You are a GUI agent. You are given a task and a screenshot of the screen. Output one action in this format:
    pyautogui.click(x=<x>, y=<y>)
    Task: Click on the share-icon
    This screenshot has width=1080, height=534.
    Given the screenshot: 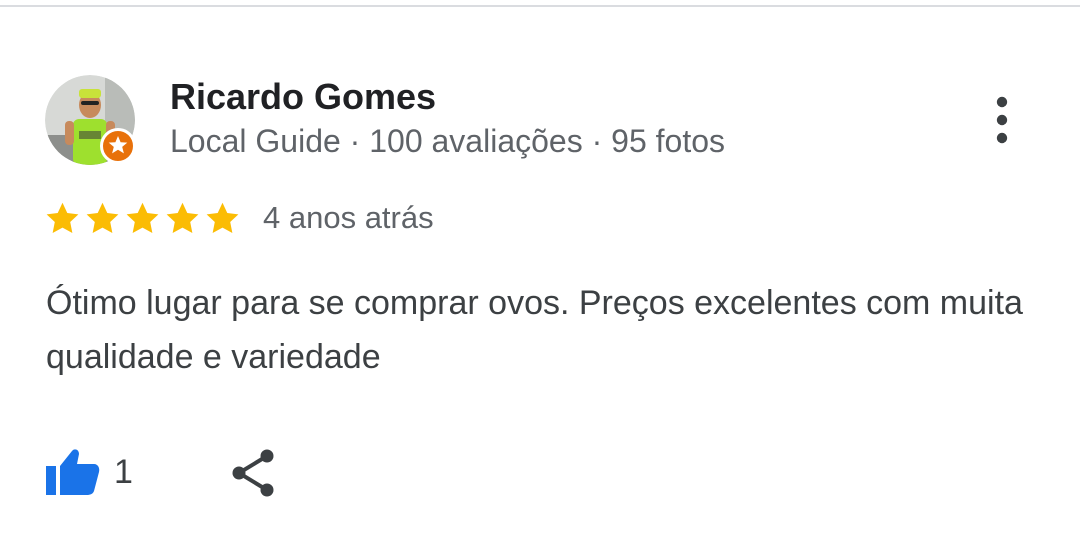 What is the action you would take?
    pyautogui.click(x=253, y=473)
    